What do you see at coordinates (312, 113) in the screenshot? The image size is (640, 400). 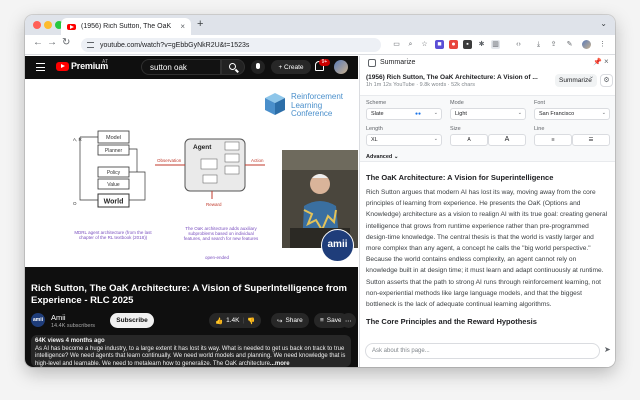 I see `conference-line-3: Conference` at bounding box center [312, 113].